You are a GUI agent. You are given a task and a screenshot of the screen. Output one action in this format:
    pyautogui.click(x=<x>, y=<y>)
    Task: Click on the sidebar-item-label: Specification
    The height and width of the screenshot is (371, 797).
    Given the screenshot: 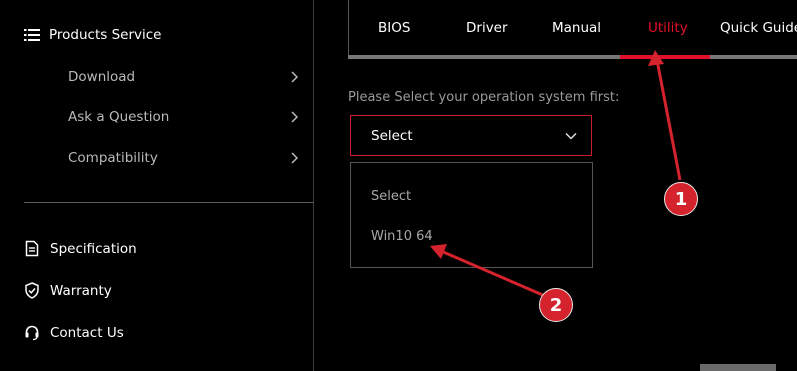 What is the action you would take?
    pyautogui.click(x=93, y=248)
    